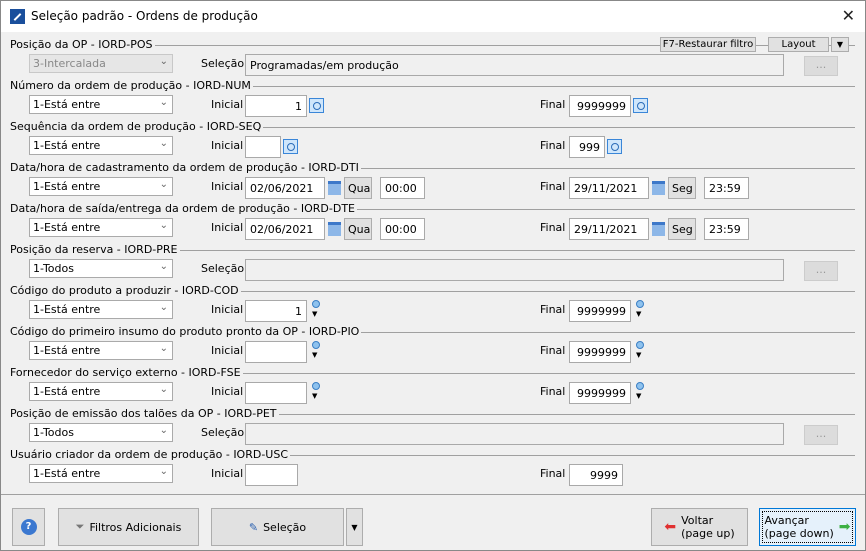  I want to click on selection-field: Programadas/em produção, so click(514, 65).